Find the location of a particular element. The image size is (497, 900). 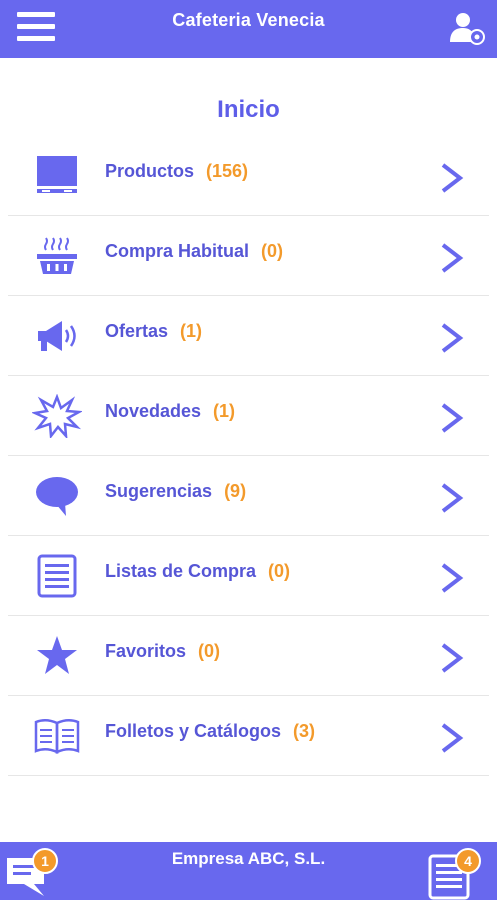

menu-item-label: Novedades is located at coordinates (153, 411).